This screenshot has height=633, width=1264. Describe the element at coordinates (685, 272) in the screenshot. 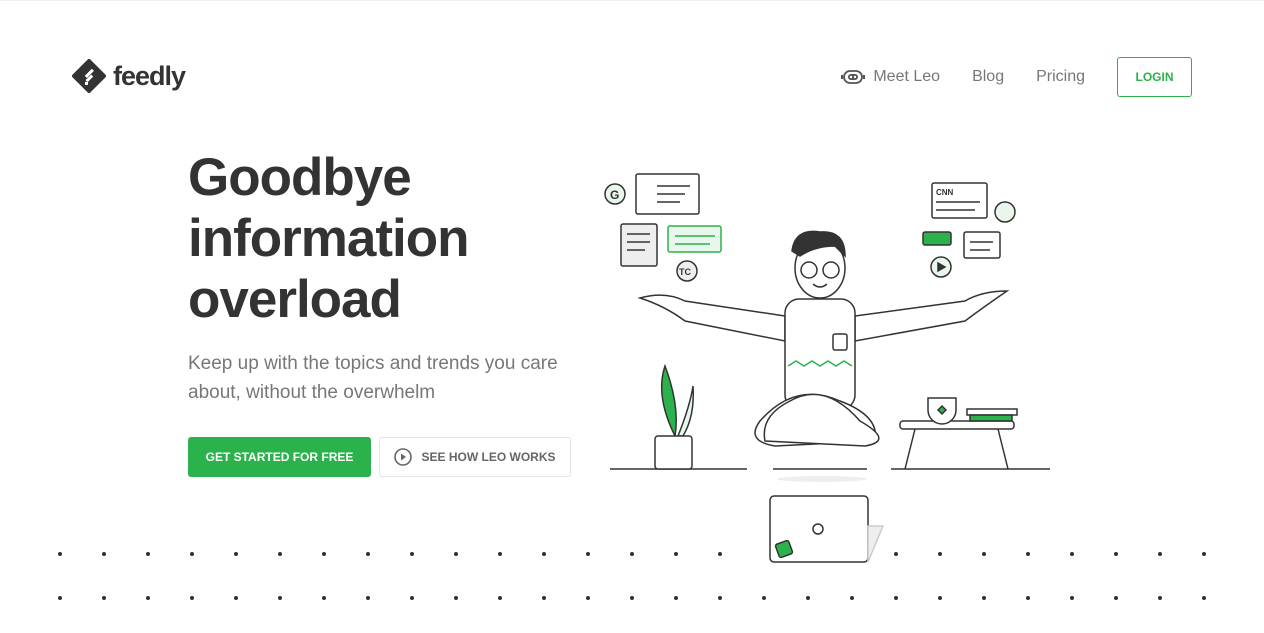

I see `svg-text: TC` at that location.